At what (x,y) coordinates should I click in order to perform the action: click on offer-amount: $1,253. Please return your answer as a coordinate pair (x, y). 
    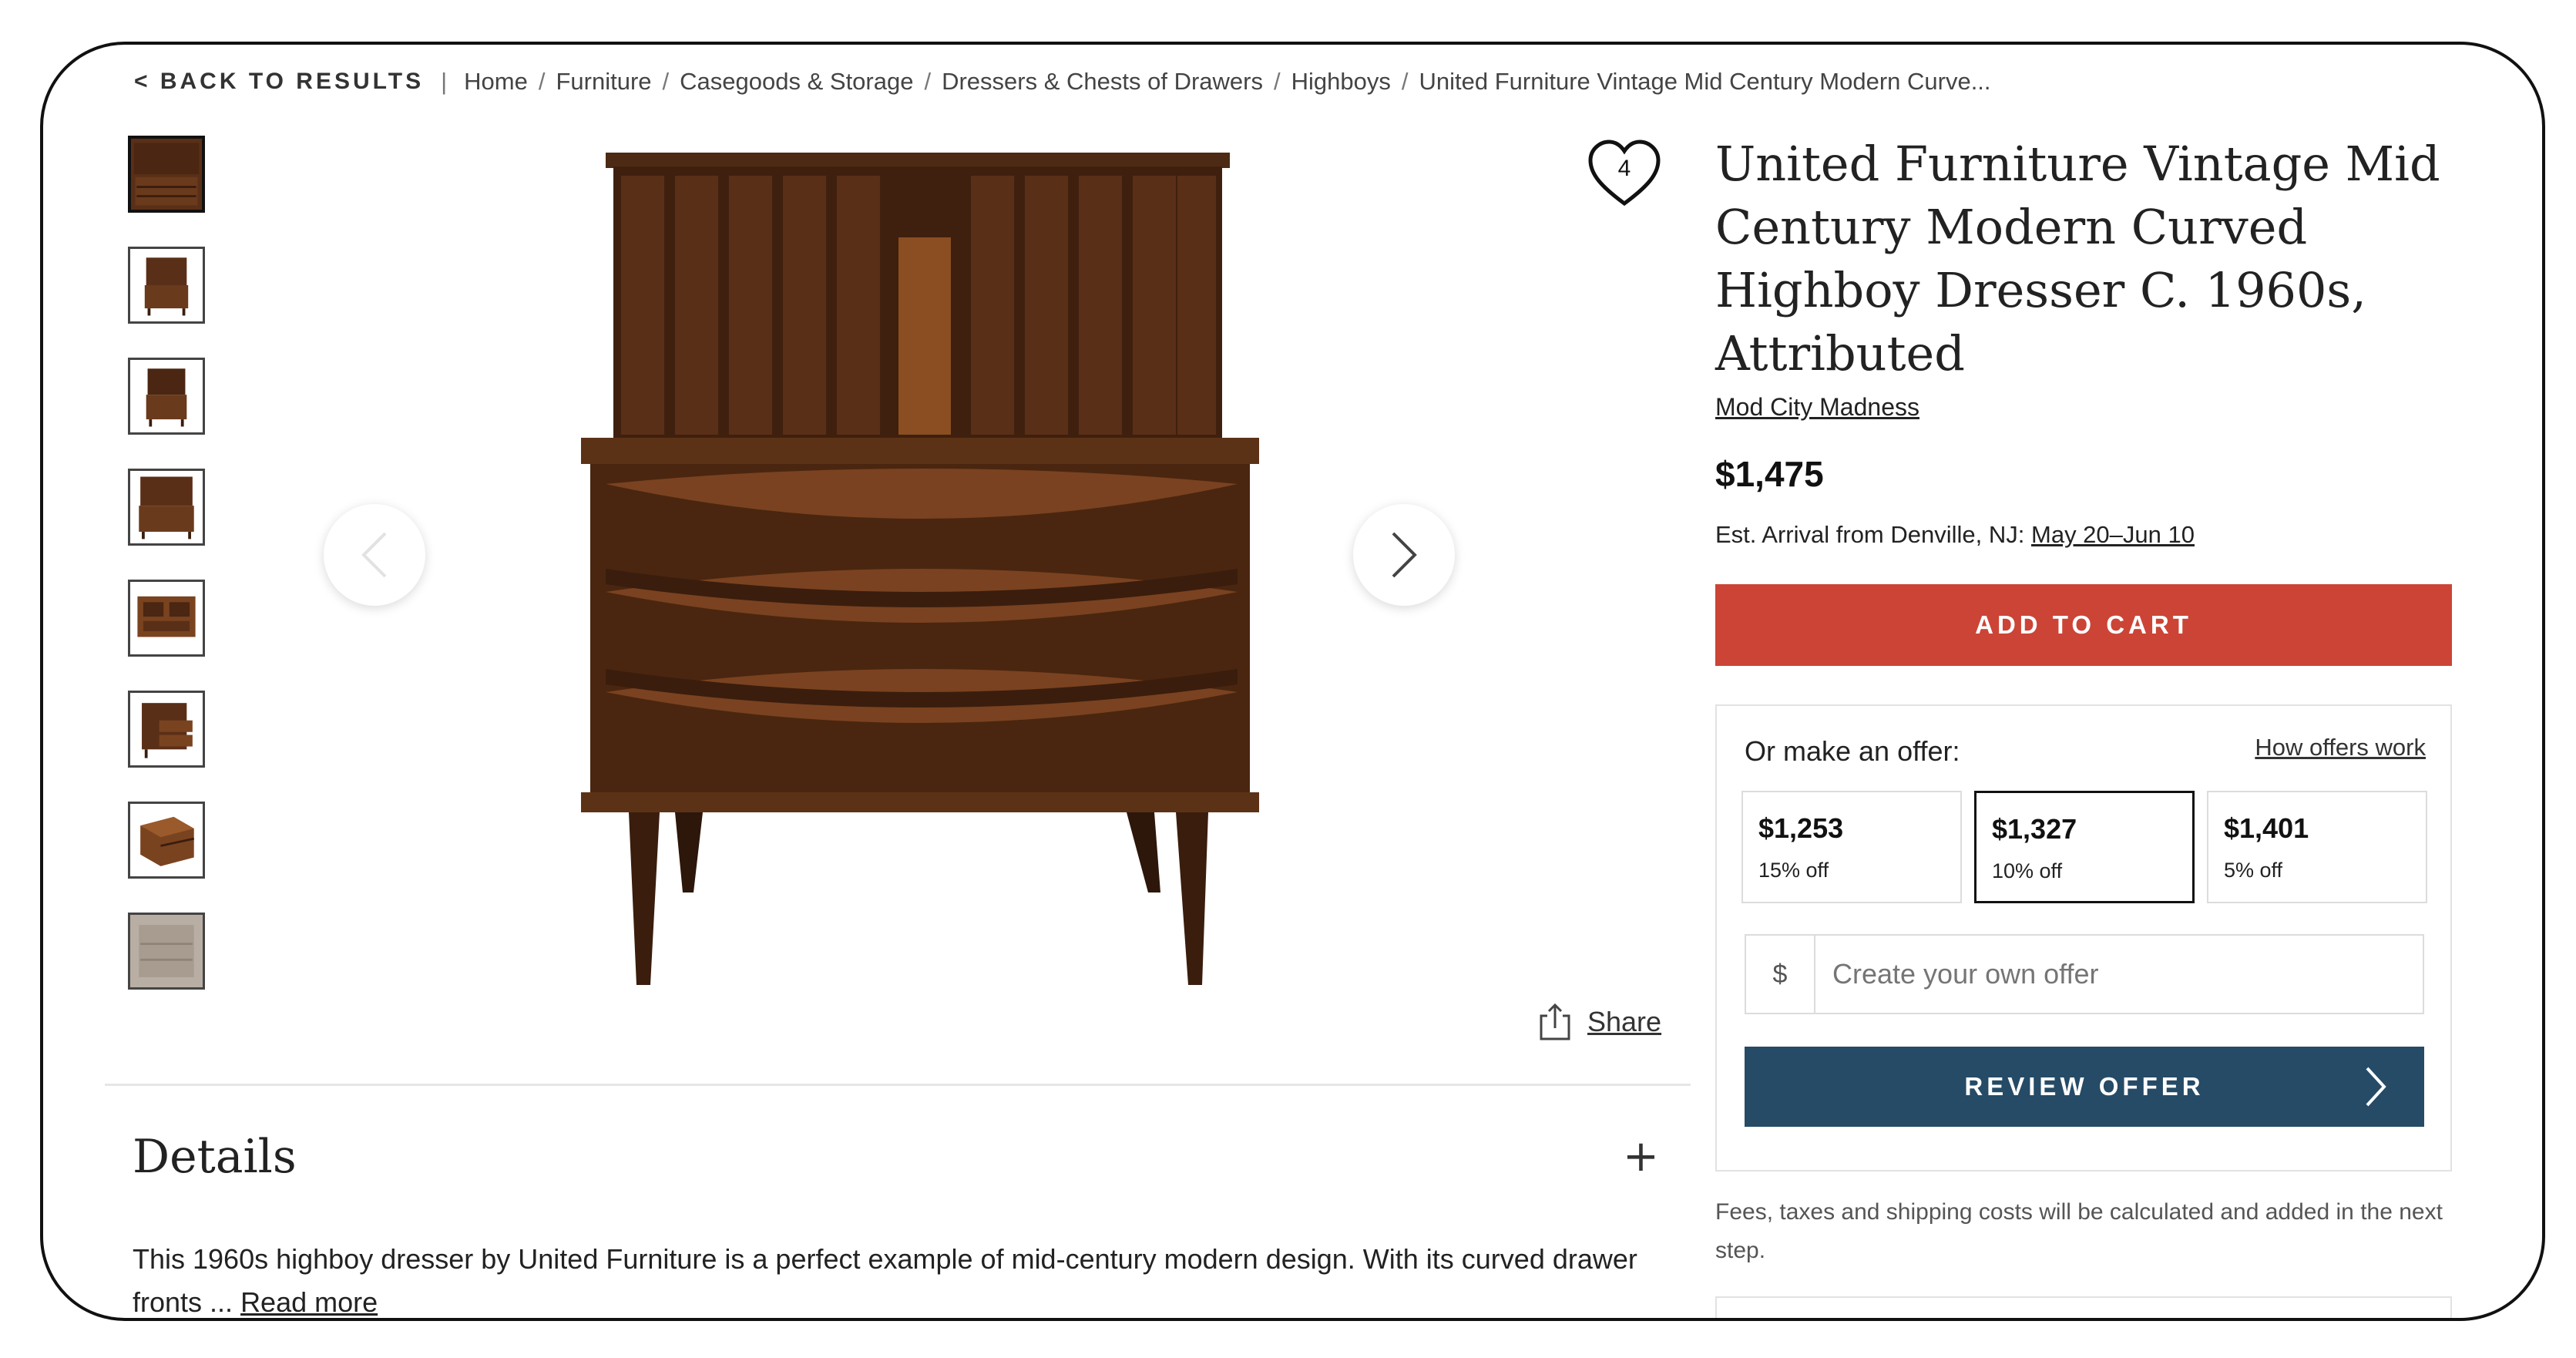
    Looking at the image, I should click on (1801, 828).